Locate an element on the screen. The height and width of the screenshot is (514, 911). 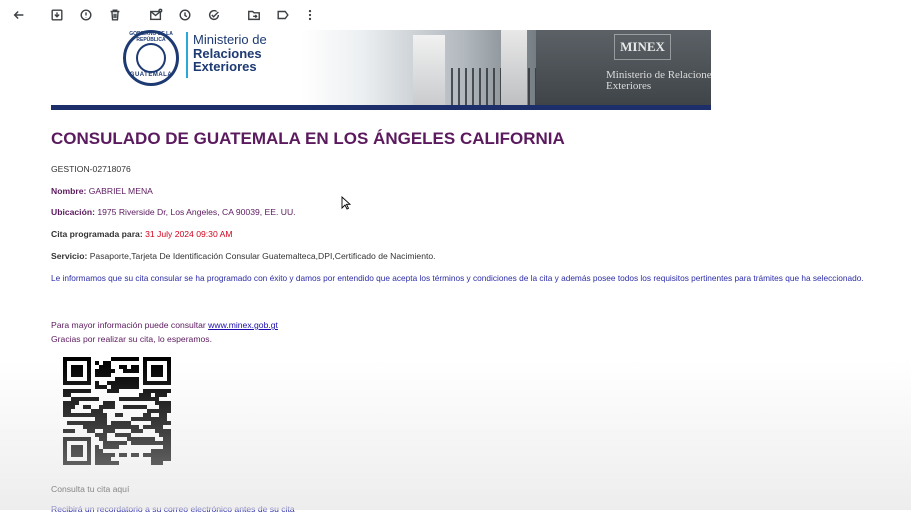
gestion-number: GESTION-02718076 is located at coordinates (91, 169).